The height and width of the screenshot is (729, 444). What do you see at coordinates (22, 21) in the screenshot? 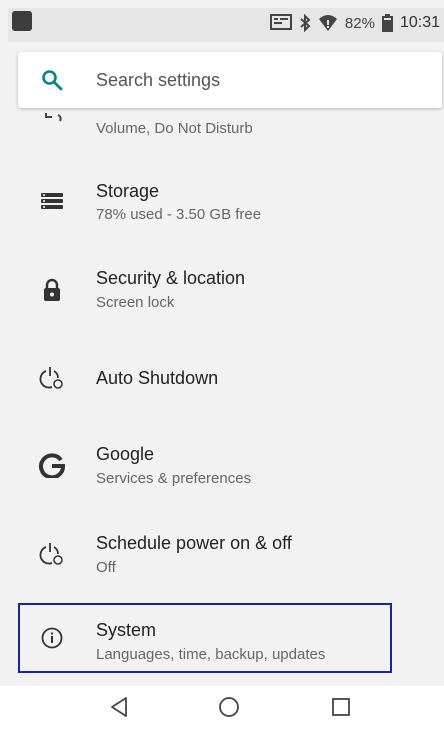
I see `notification-icon` at bounding box center [22, 21].